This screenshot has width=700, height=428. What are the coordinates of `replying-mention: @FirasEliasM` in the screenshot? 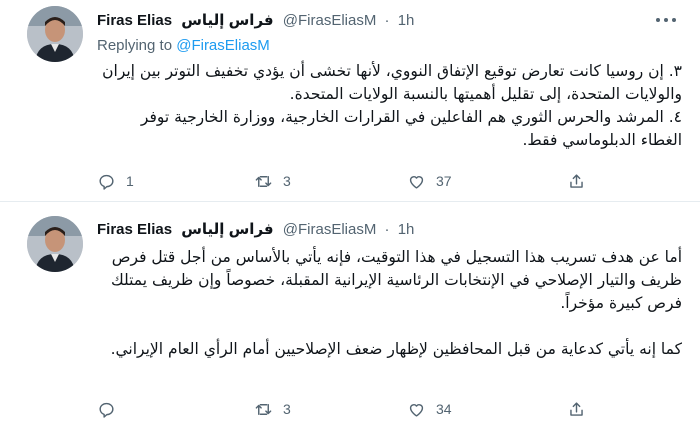 It's located at (223, 45).